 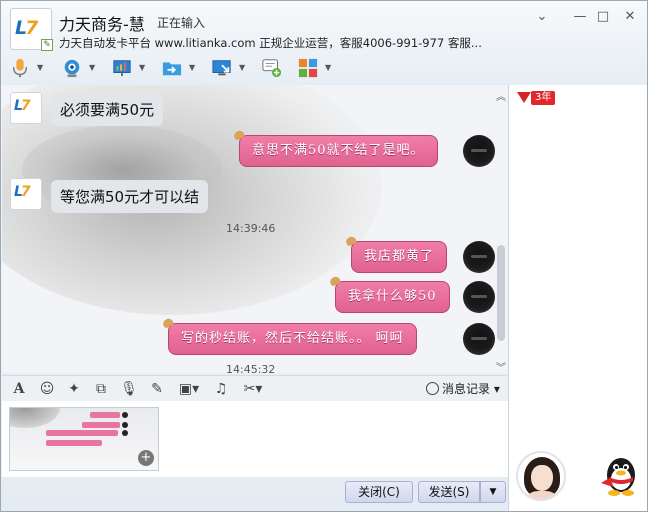 I want to click on message-bubble-outgoing: 意思不满50就不结了是吧。, so click(x=338, y=151).